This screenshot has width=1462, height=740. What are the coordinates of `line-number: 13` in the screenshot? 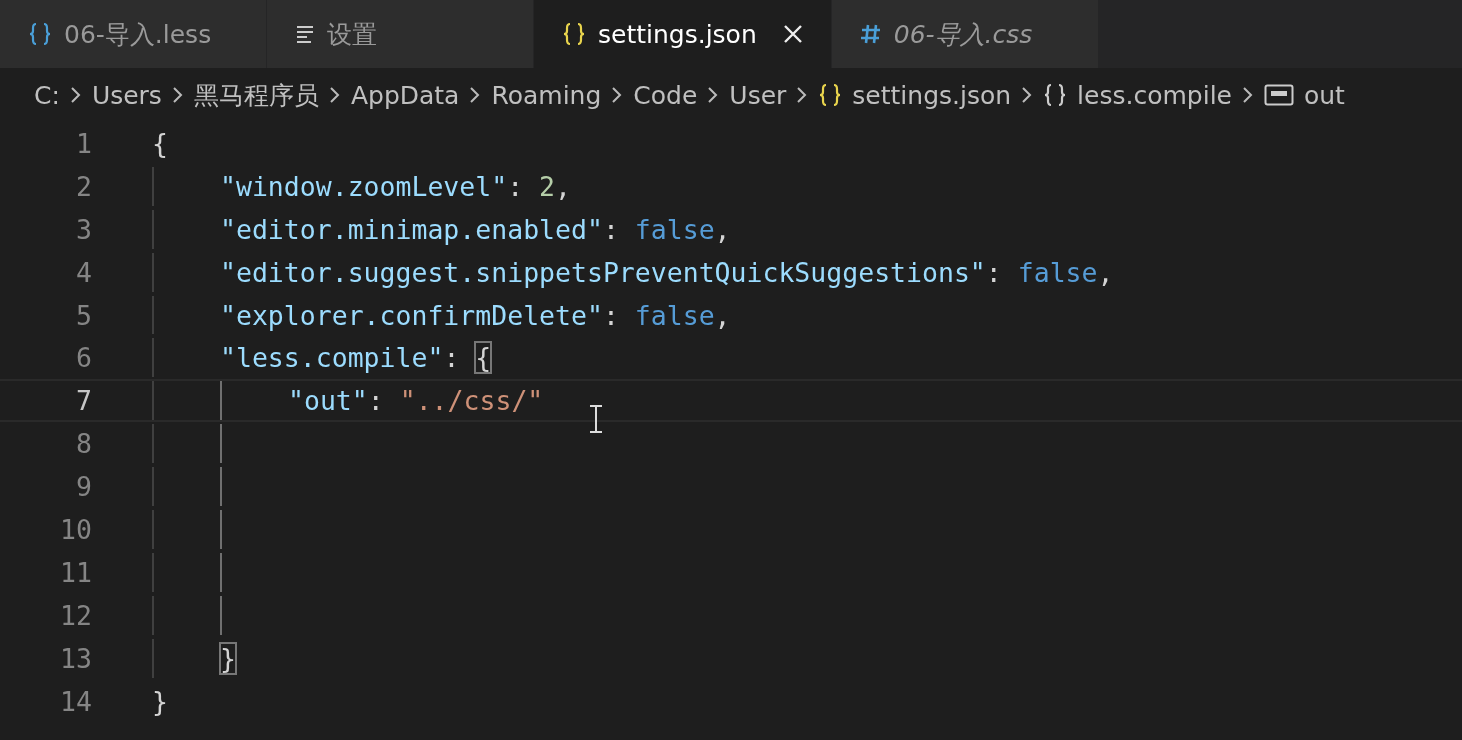 It's located at (75, 658).